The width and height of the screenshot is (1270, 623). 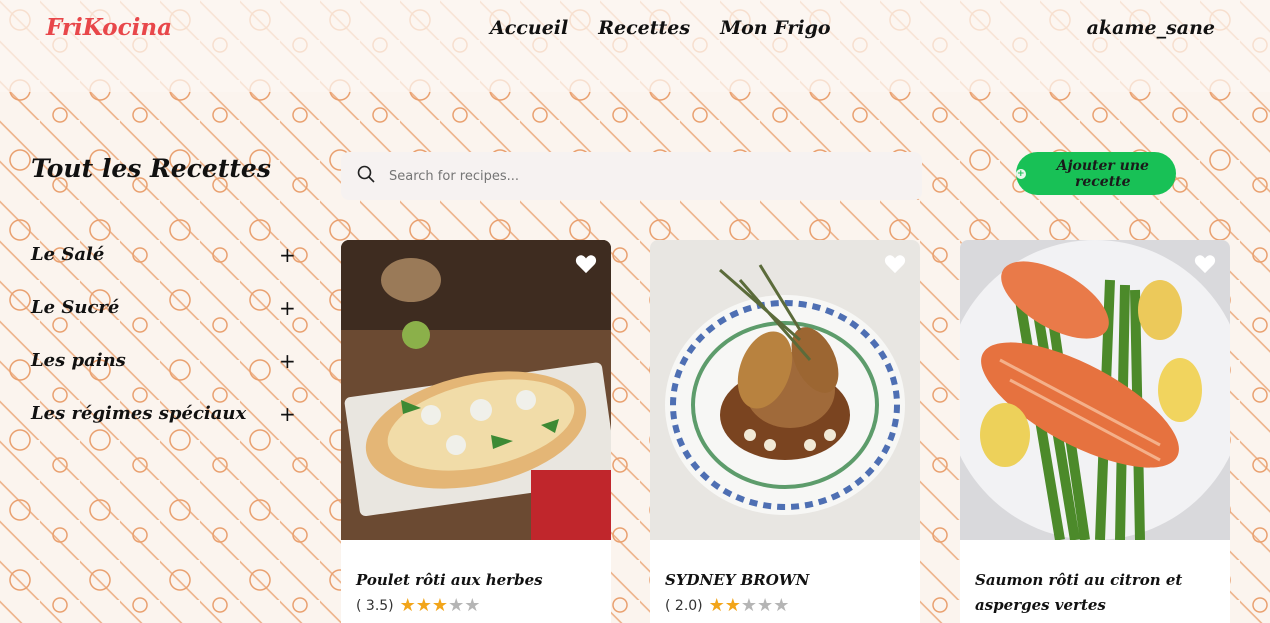 I want to click on add-recipe-label: Ajouter une recette, so click(x=1102, y=173).